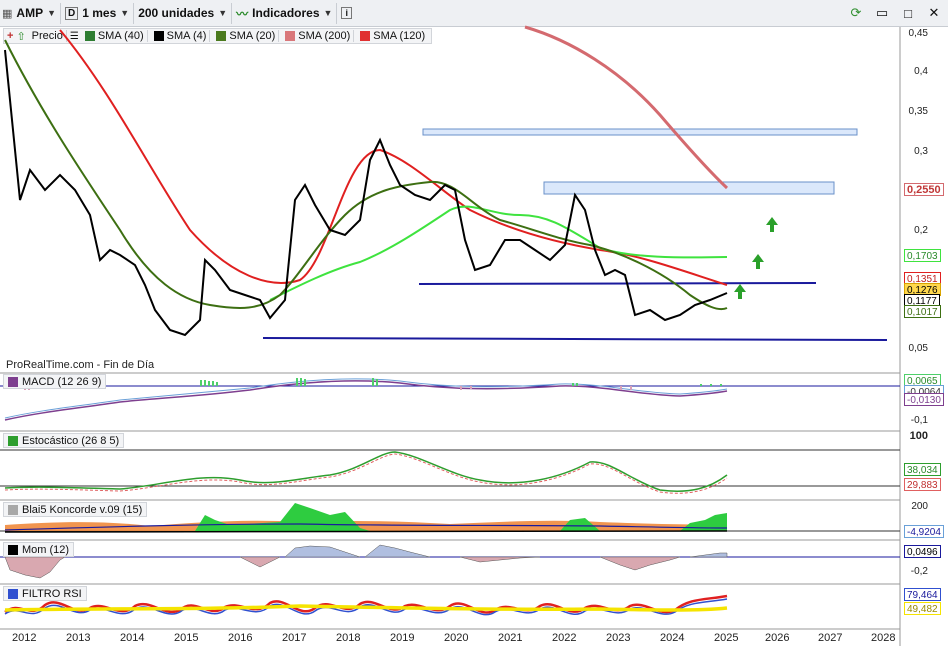 The width and height of the screenshot is (948, 646). I want to click on stochastic-label-text: Estocástico (26 8 5), so click(71, 440).